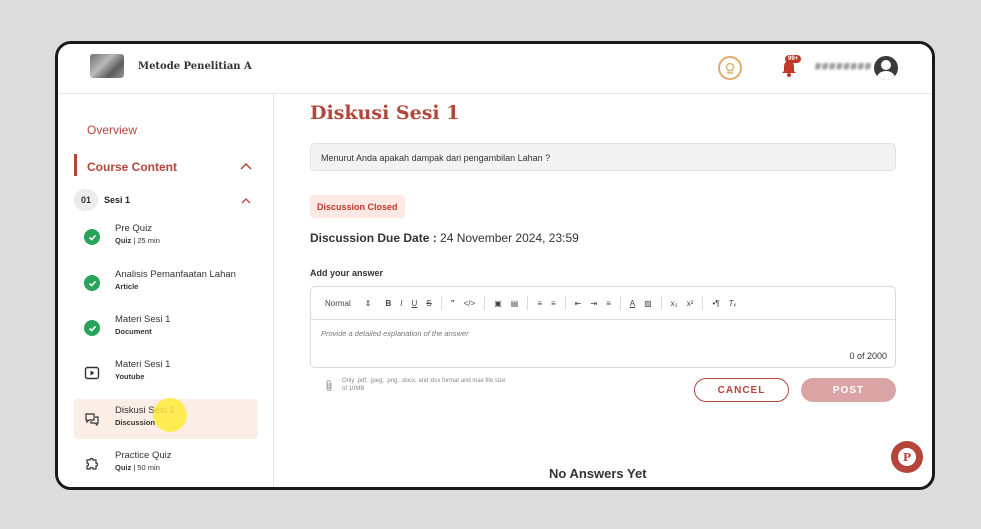 Image resolution: width=981 pixels, height=529 pixels. What do you see at coordinates (166, 283) in the screenshot?
I see `sidebar-item-analisis: Analisis Pemanfaatan Lahan Article` at bounding box center [166, 283].